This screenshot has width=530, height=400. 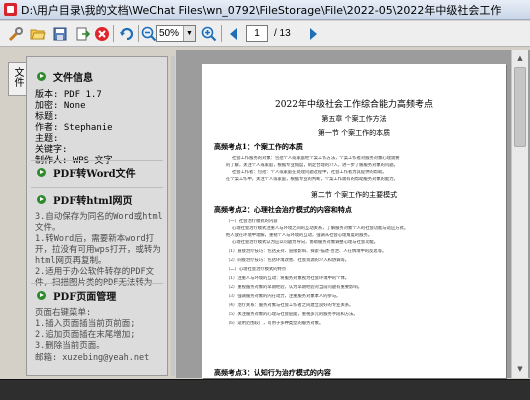 What do you see at coordinates (97, 76) in the screenshot?
I see `section-file-info: 文件信息` at bounding box center [97, 76].